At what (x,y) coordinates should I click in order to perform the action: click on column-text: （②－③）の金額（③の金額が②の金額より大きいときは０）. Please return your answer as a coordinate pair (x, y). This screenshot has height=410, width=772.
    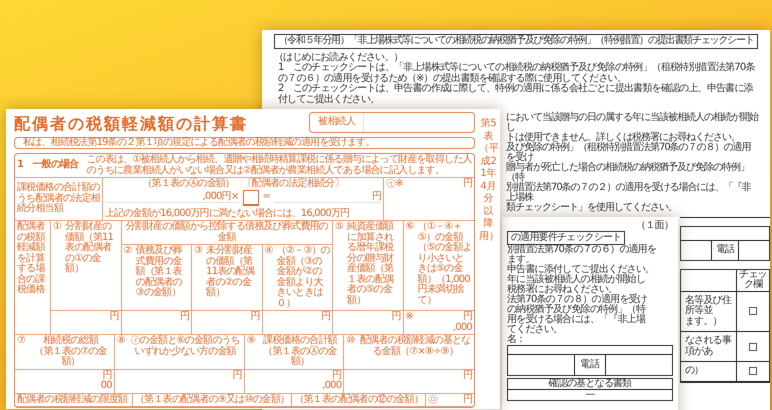
    Looking at the image, I should click on (303, 277).